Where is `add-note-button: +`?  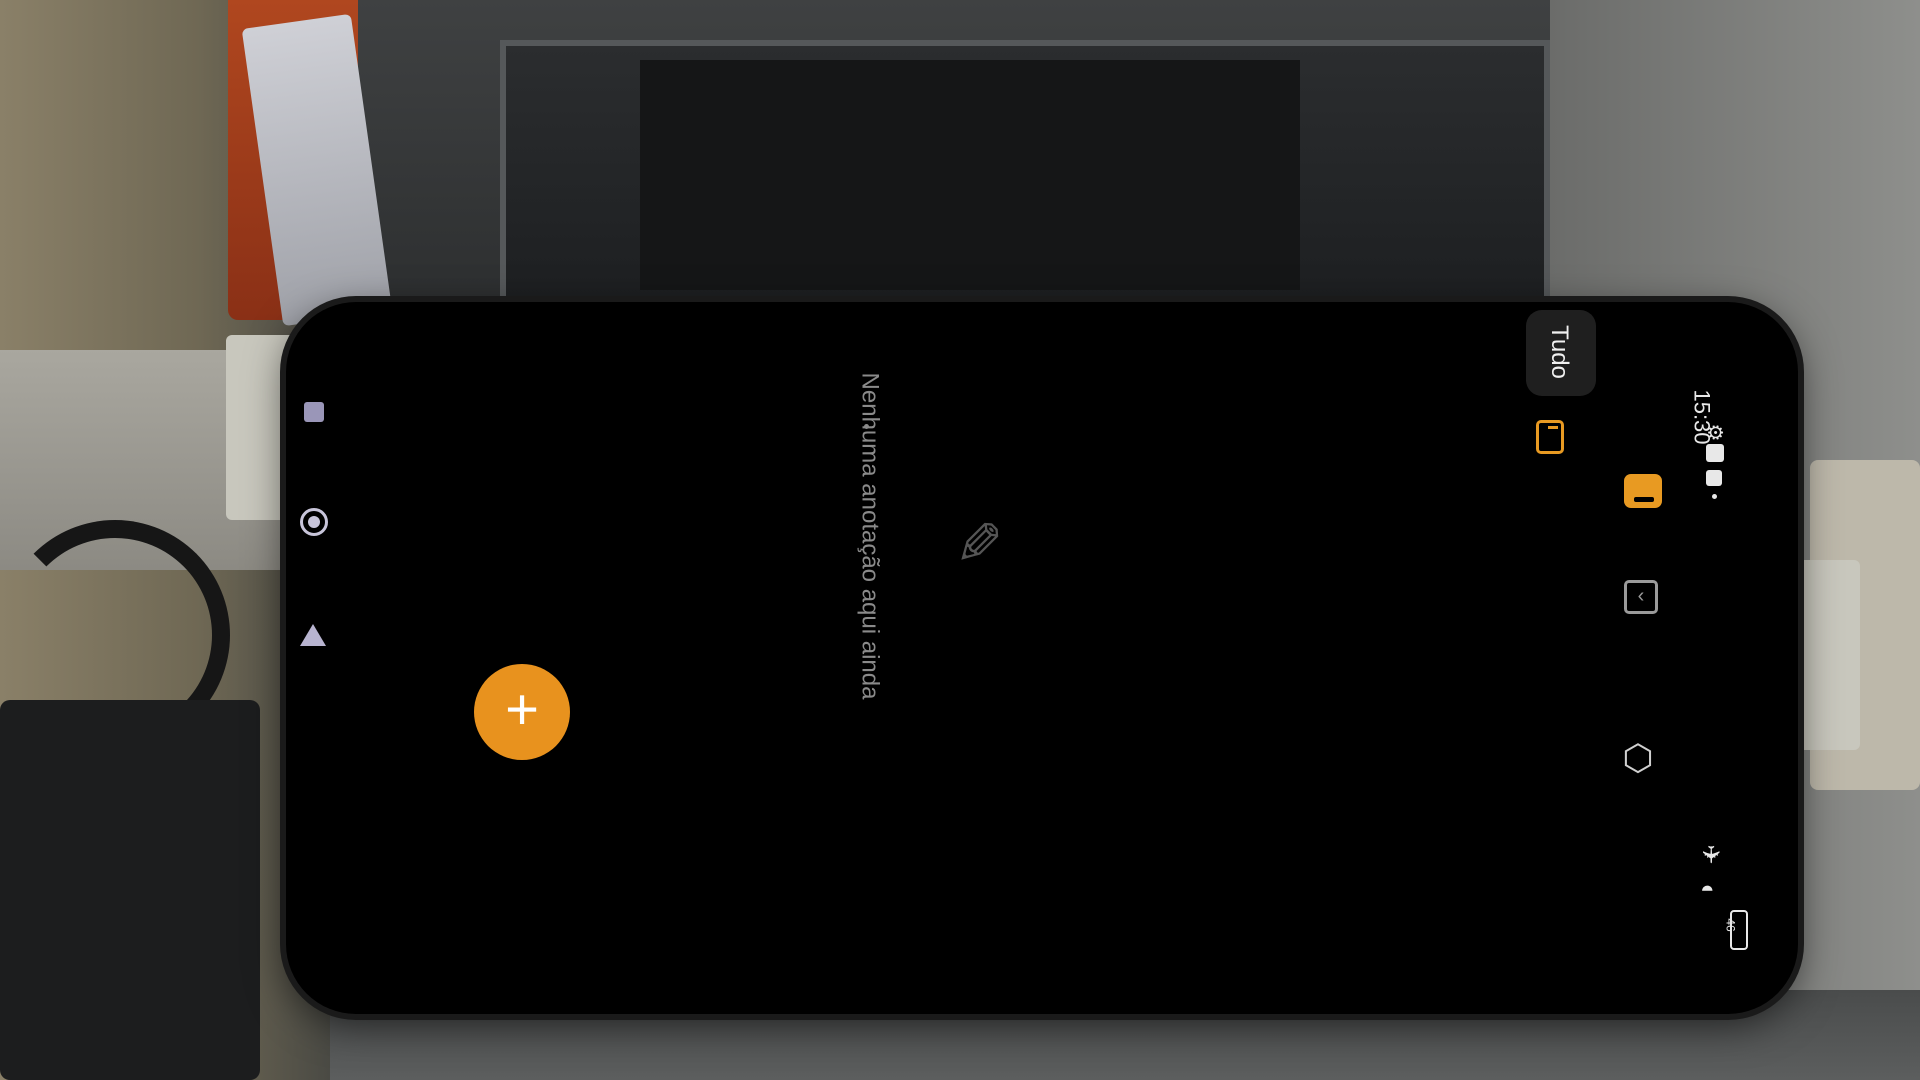
add-note-button: + is located at coordinates (522, 712).